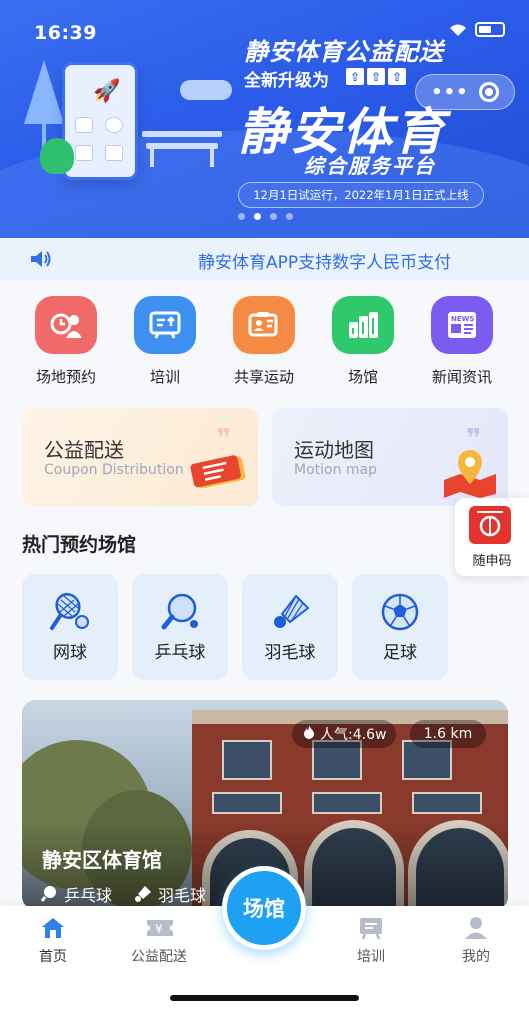 This screenshot has height=1013, width=529. I want to click on tab-label: 培训, so click(371, 957).